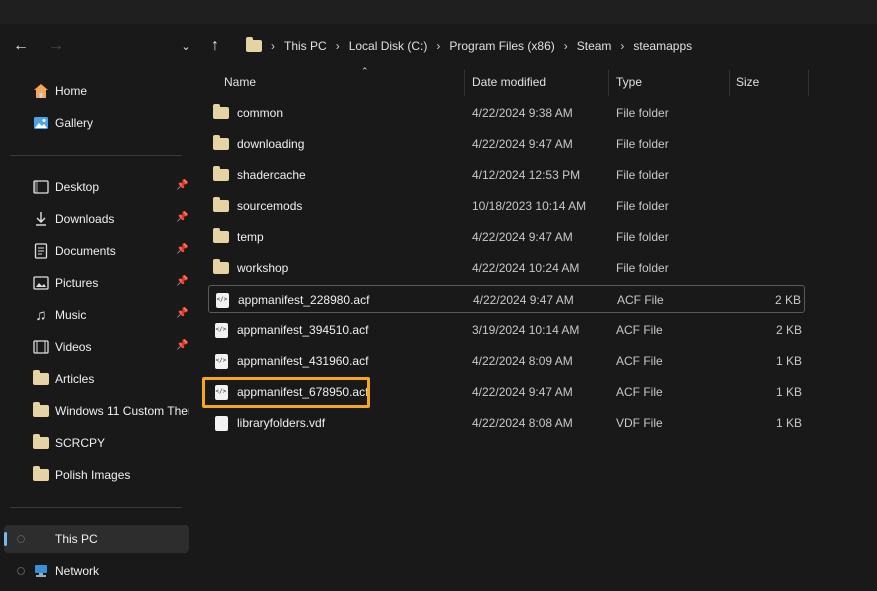 This screenshot has height=591, width=877. Describe the element at coordinates (540, 82) in the screenshot. I see `column-header-date-modified: Date modified` at that location.